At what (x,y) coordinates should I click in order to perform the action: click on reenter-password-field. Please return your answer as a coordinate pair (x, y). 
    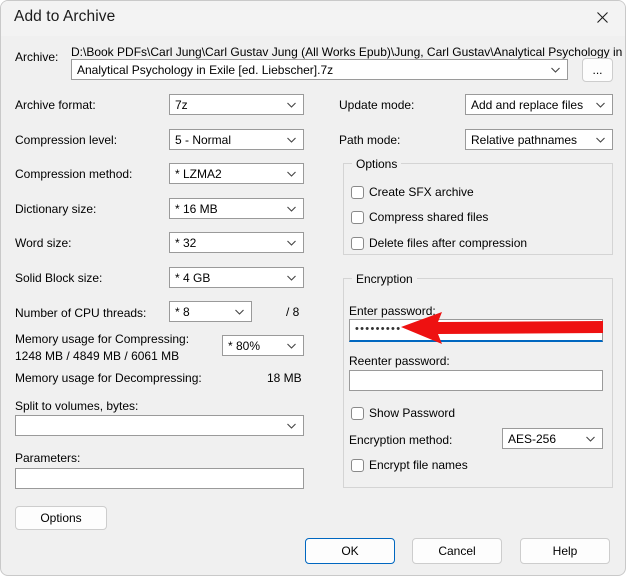
    Looking at the image, I should click on (476, 380).